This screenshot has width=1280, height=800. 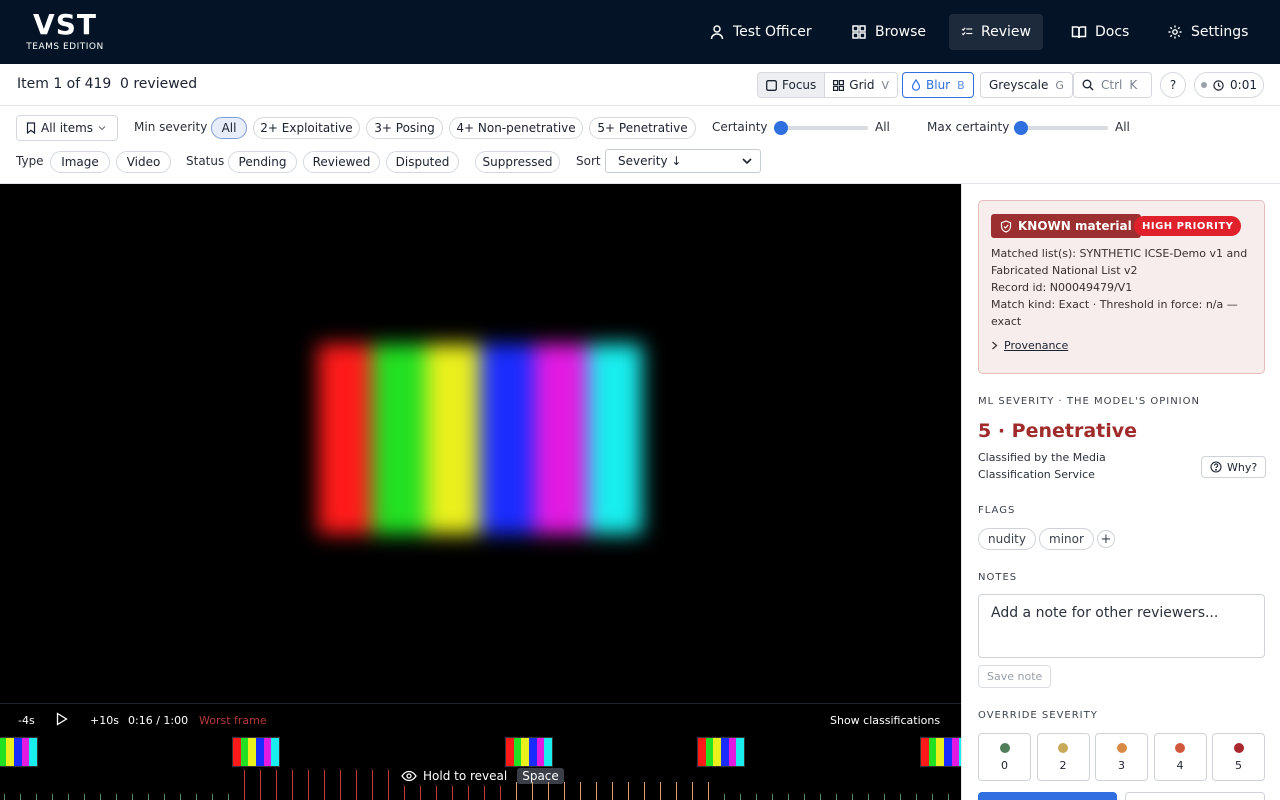 I want to click on known-material-label: KNOWN material, so click(x=1075, y=226).